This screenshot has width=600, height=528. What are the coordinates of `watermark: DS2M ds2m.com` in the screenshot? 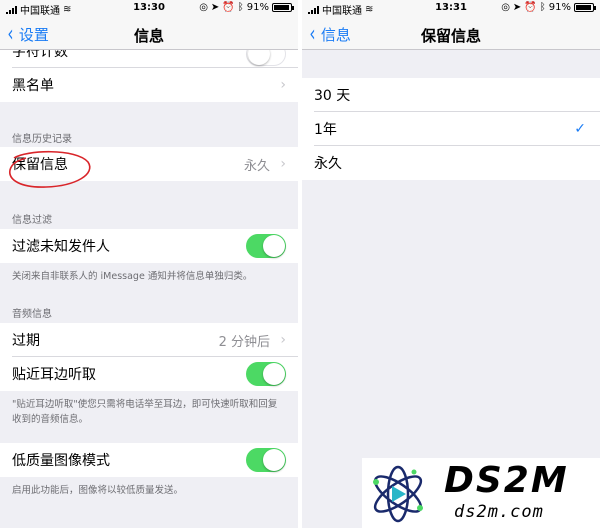 It's located at (481, 493).